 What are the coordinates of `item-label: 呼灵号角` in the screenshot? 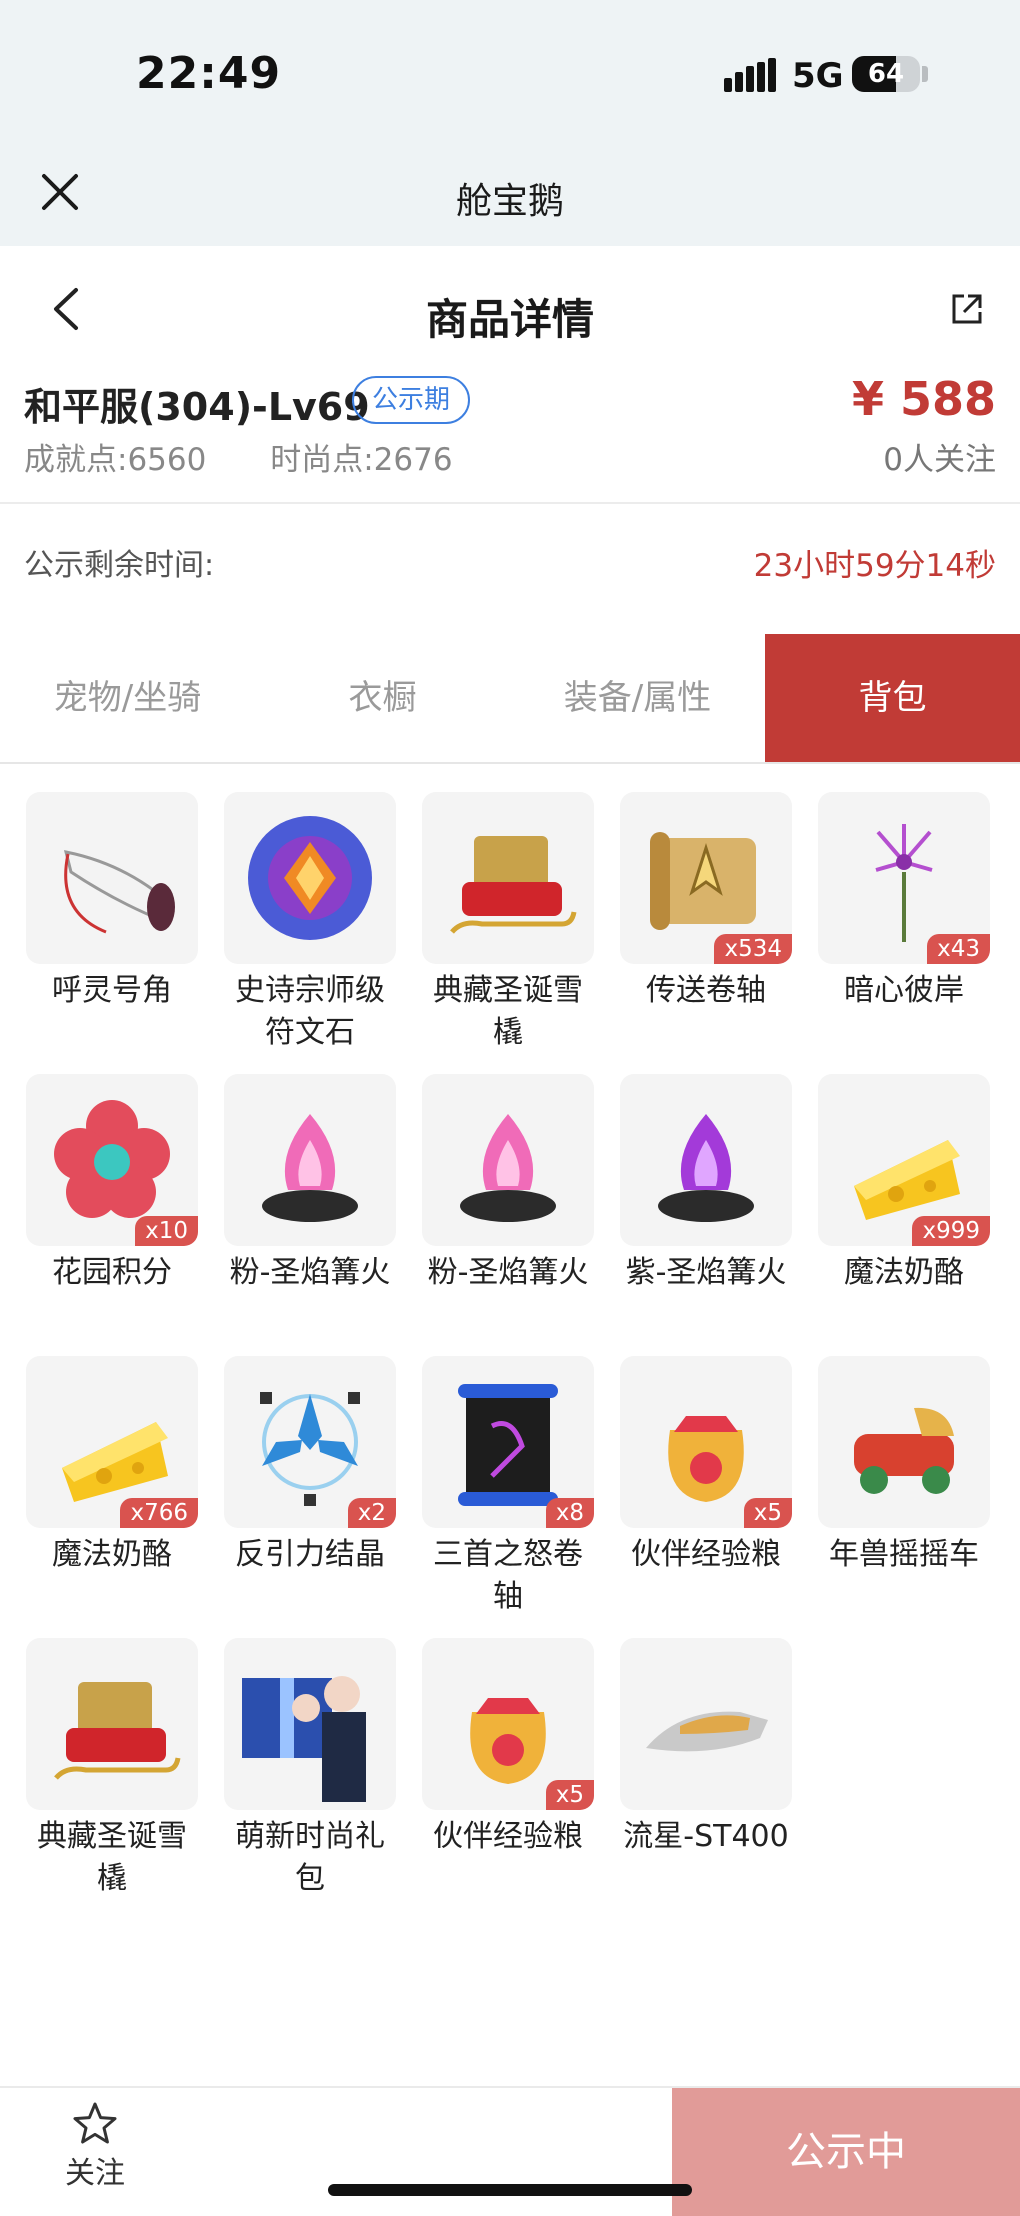 It's located at (112, 990).